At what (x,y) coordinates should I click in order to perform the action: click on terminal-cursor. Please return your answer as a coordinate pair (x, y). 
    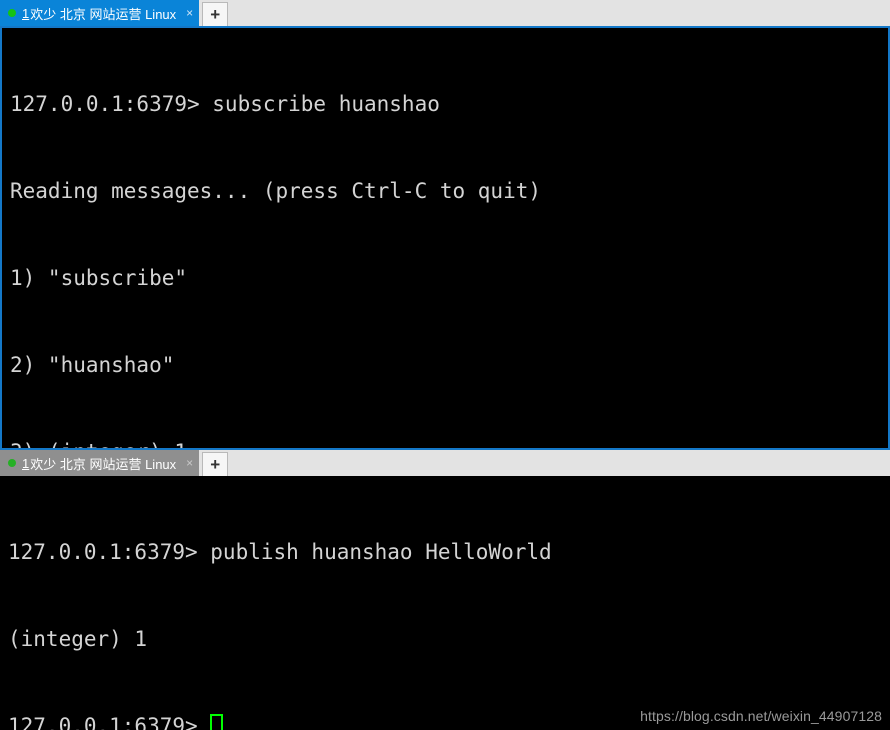
    Looking at the image, I should click on (217, 722).